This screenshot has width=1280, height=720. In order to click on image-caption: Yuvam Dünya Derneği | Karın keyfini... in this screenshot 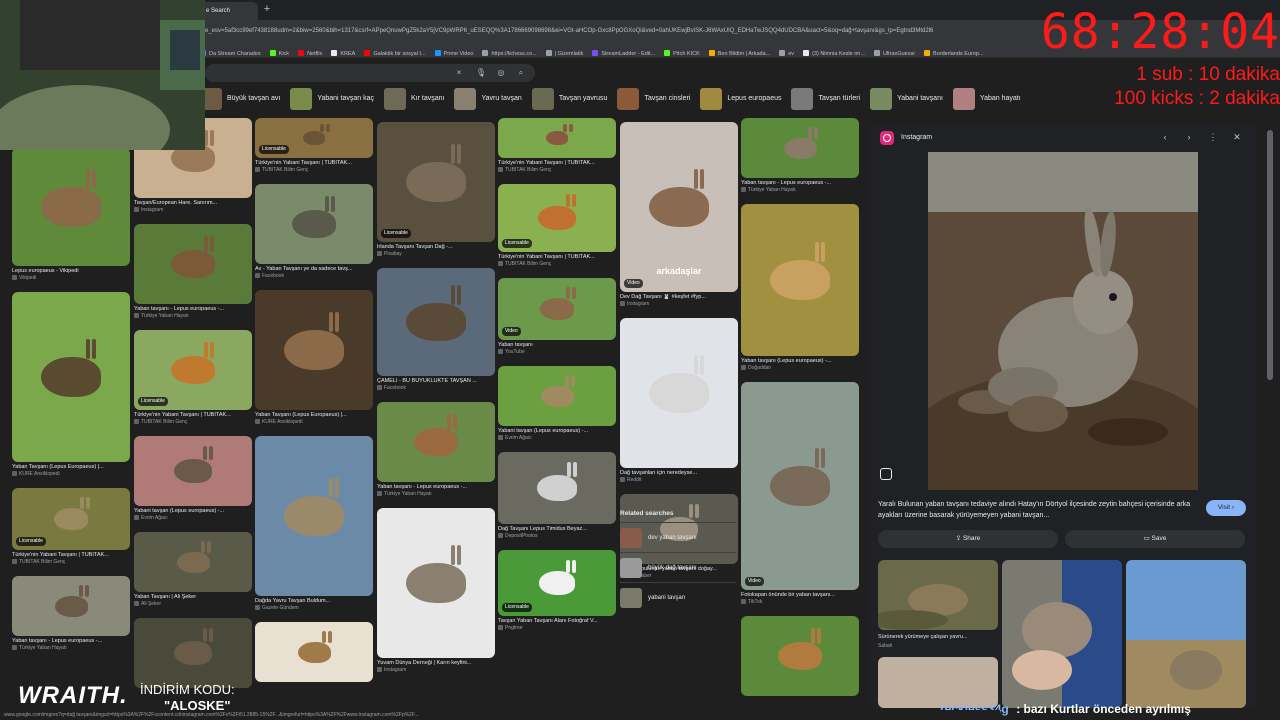, I will do `click(436, 663)`.